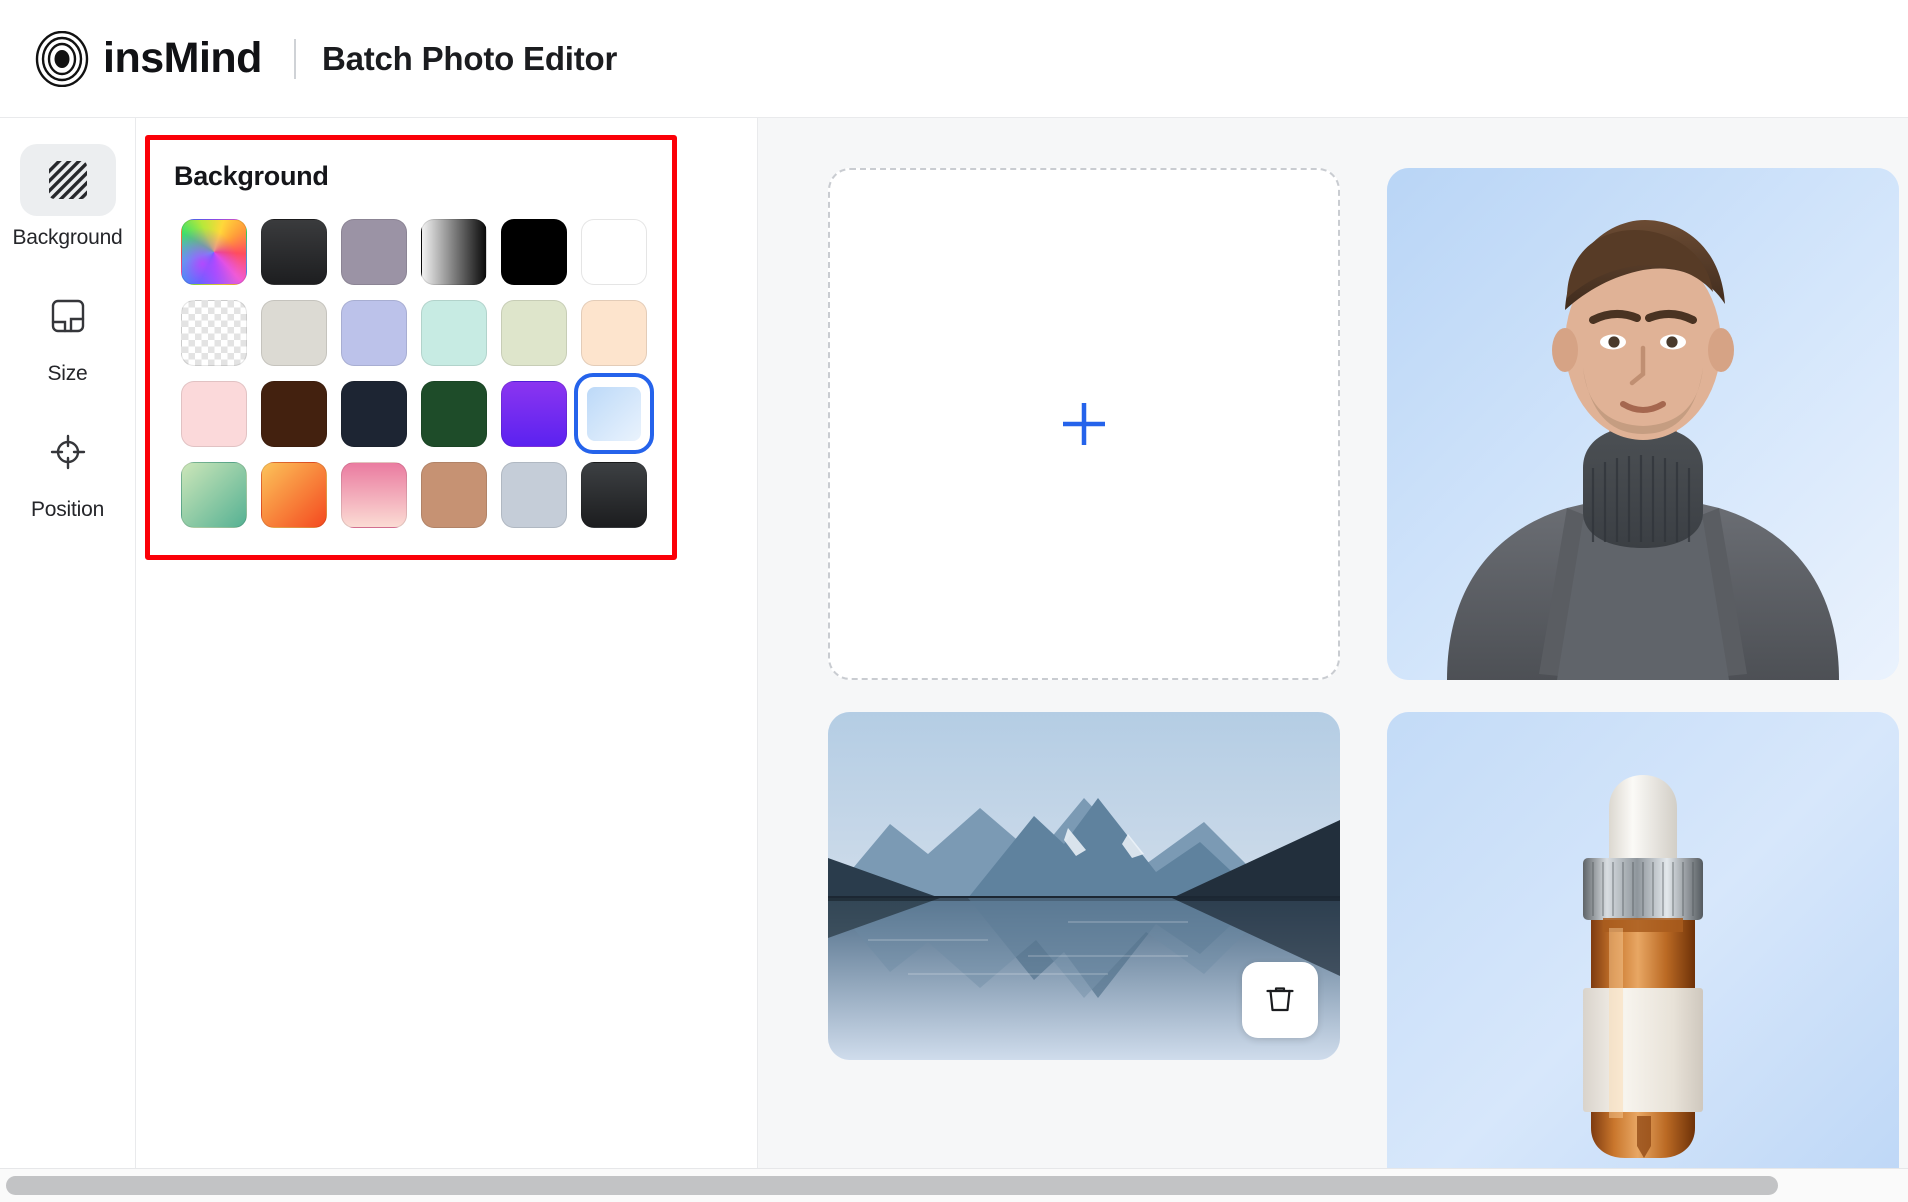 This screenshot has width=1908, height=1202. I want to click on swatch-color-picker-rainbow, so click(214, 251).